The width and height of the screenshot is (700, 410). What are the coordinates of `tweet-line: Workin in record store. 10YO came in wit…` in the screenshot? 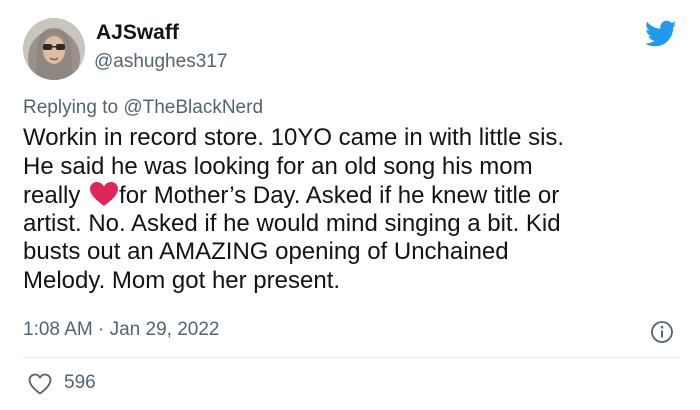 It's located at (294, 137).